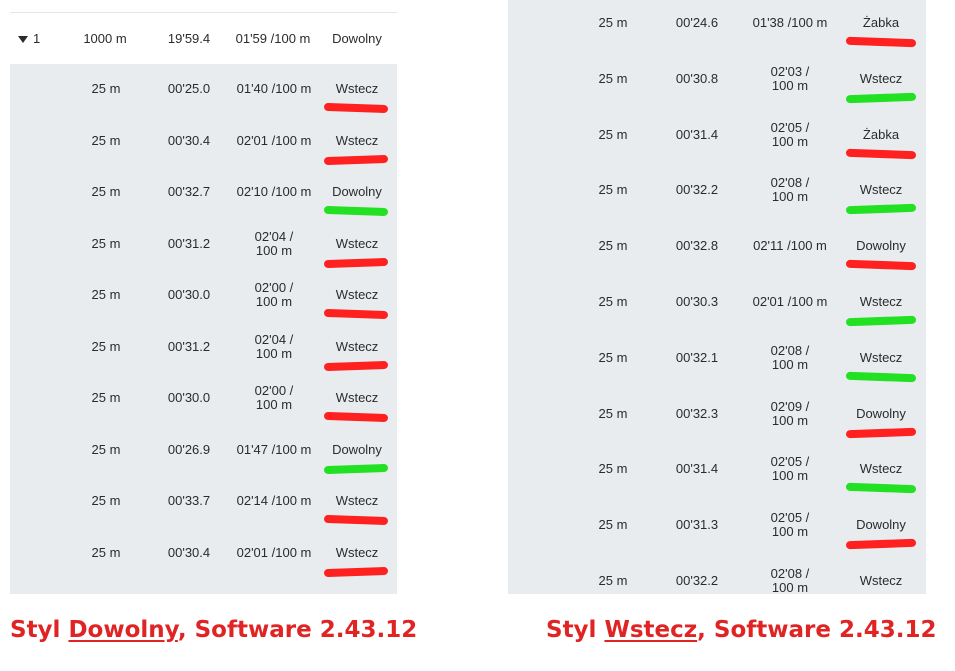  What do you see at coordinates (274, 294) in the screenshot?
I see `length-pace: 02'00 / 100 m` at bounding box center [274, 294].